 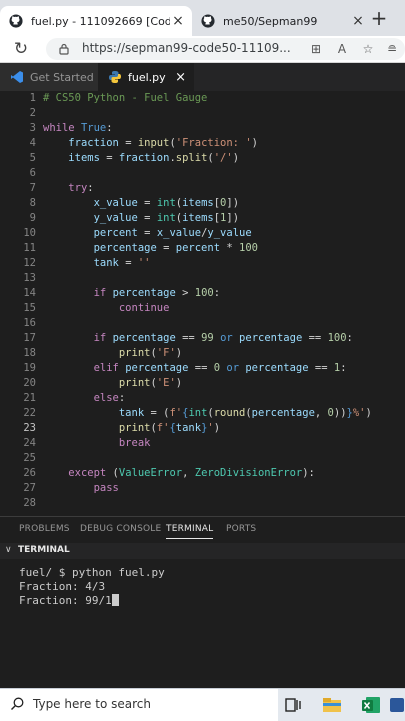 I want to click on terminal-line: Fraction: 4/3, so click(x=62, y=586).